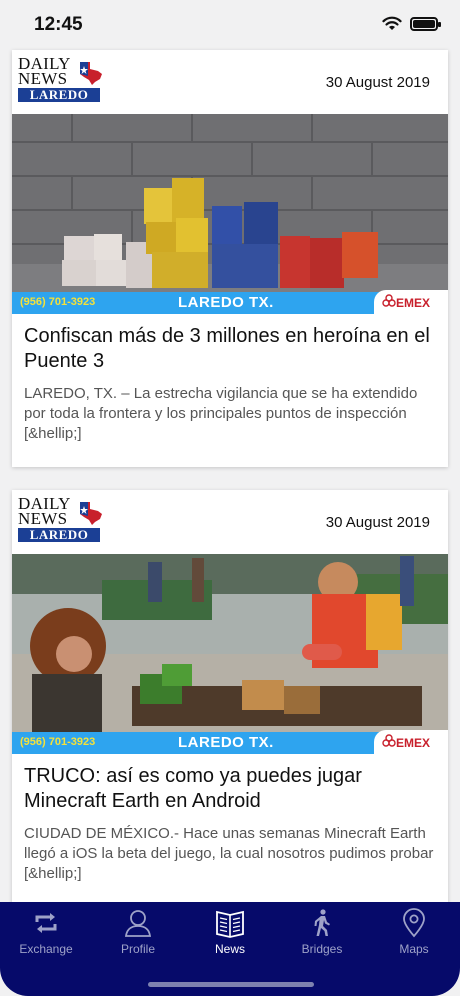 The image size is (460, 996). Describe the element at coordinates (137, 949) in the screenshot. I see `tab-label: Profile` at that location.